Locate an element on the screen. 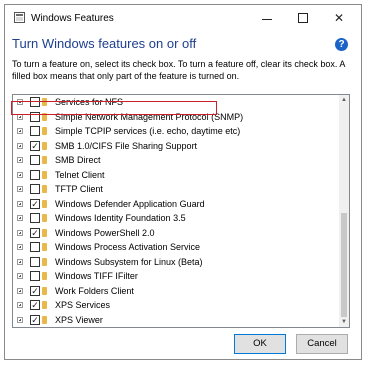 The image size is (370, 370). vertical-scrollbar: ▲ ▼ is located at coordinates (344, 211).